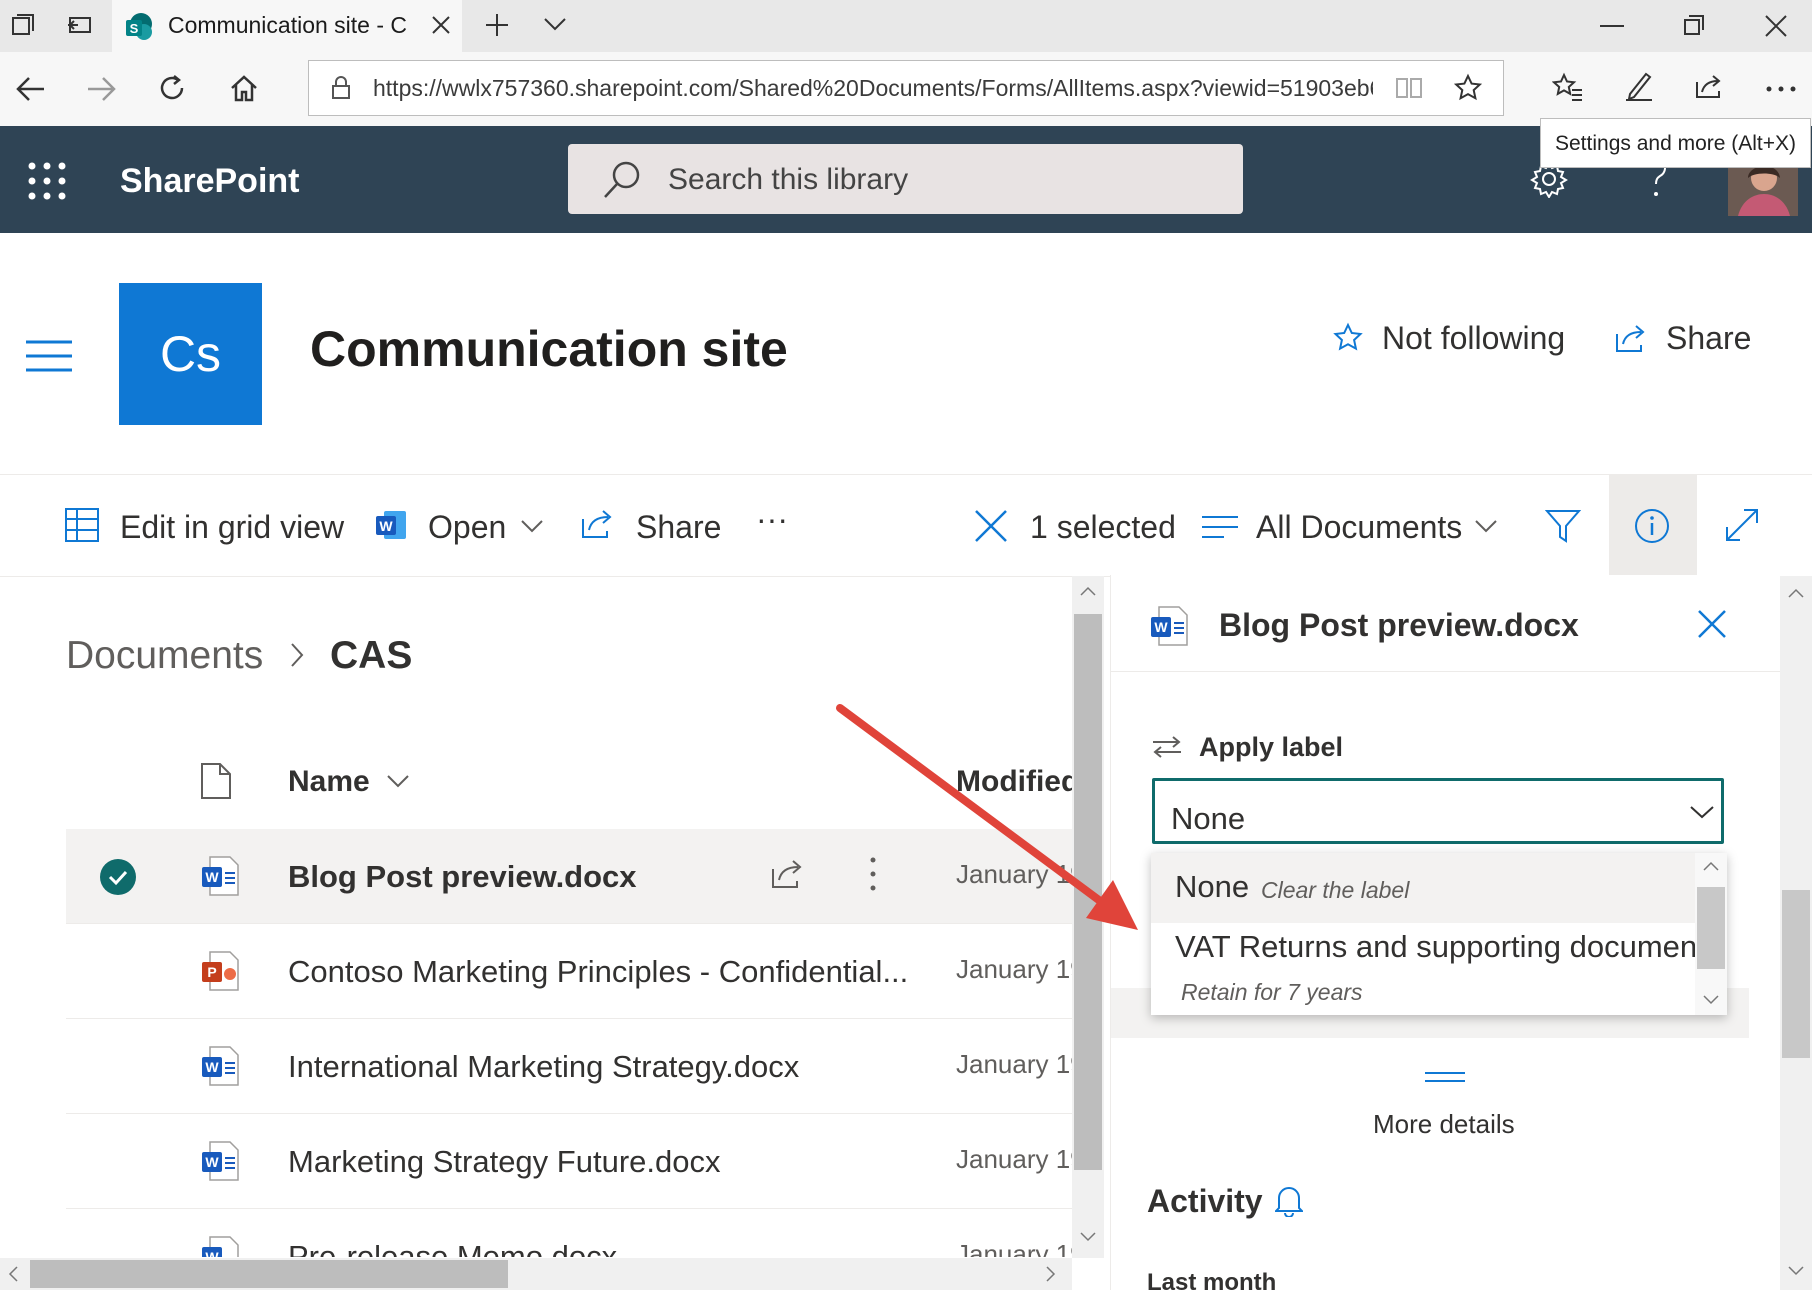 The image size is (1812, 1290). Describe the element at coordinates (1474, 338) in the screenshot. I see `follow-label: Not following` at that location.